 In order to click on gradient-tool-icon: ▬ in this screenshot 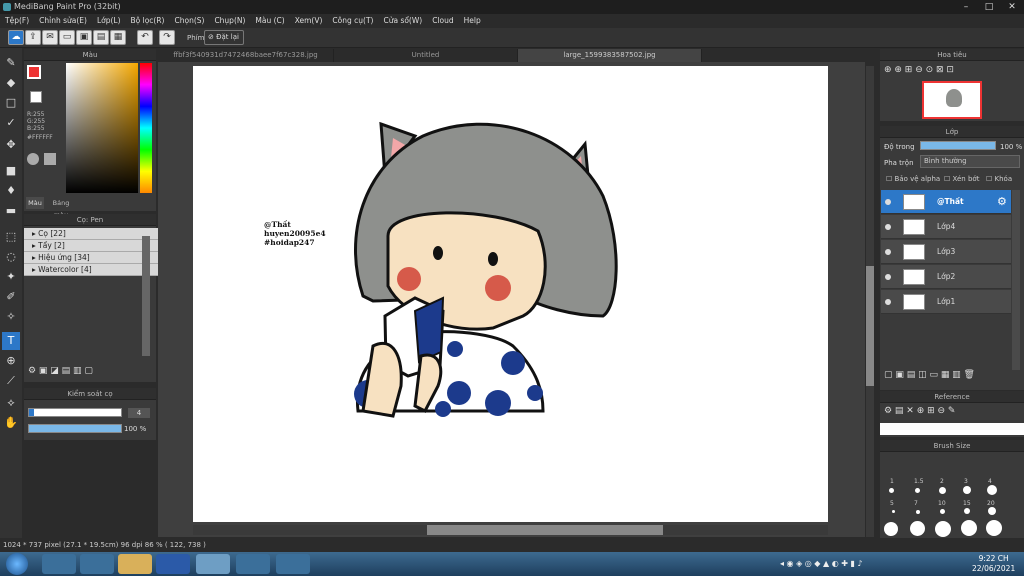, I will do `click(11, 211)`.